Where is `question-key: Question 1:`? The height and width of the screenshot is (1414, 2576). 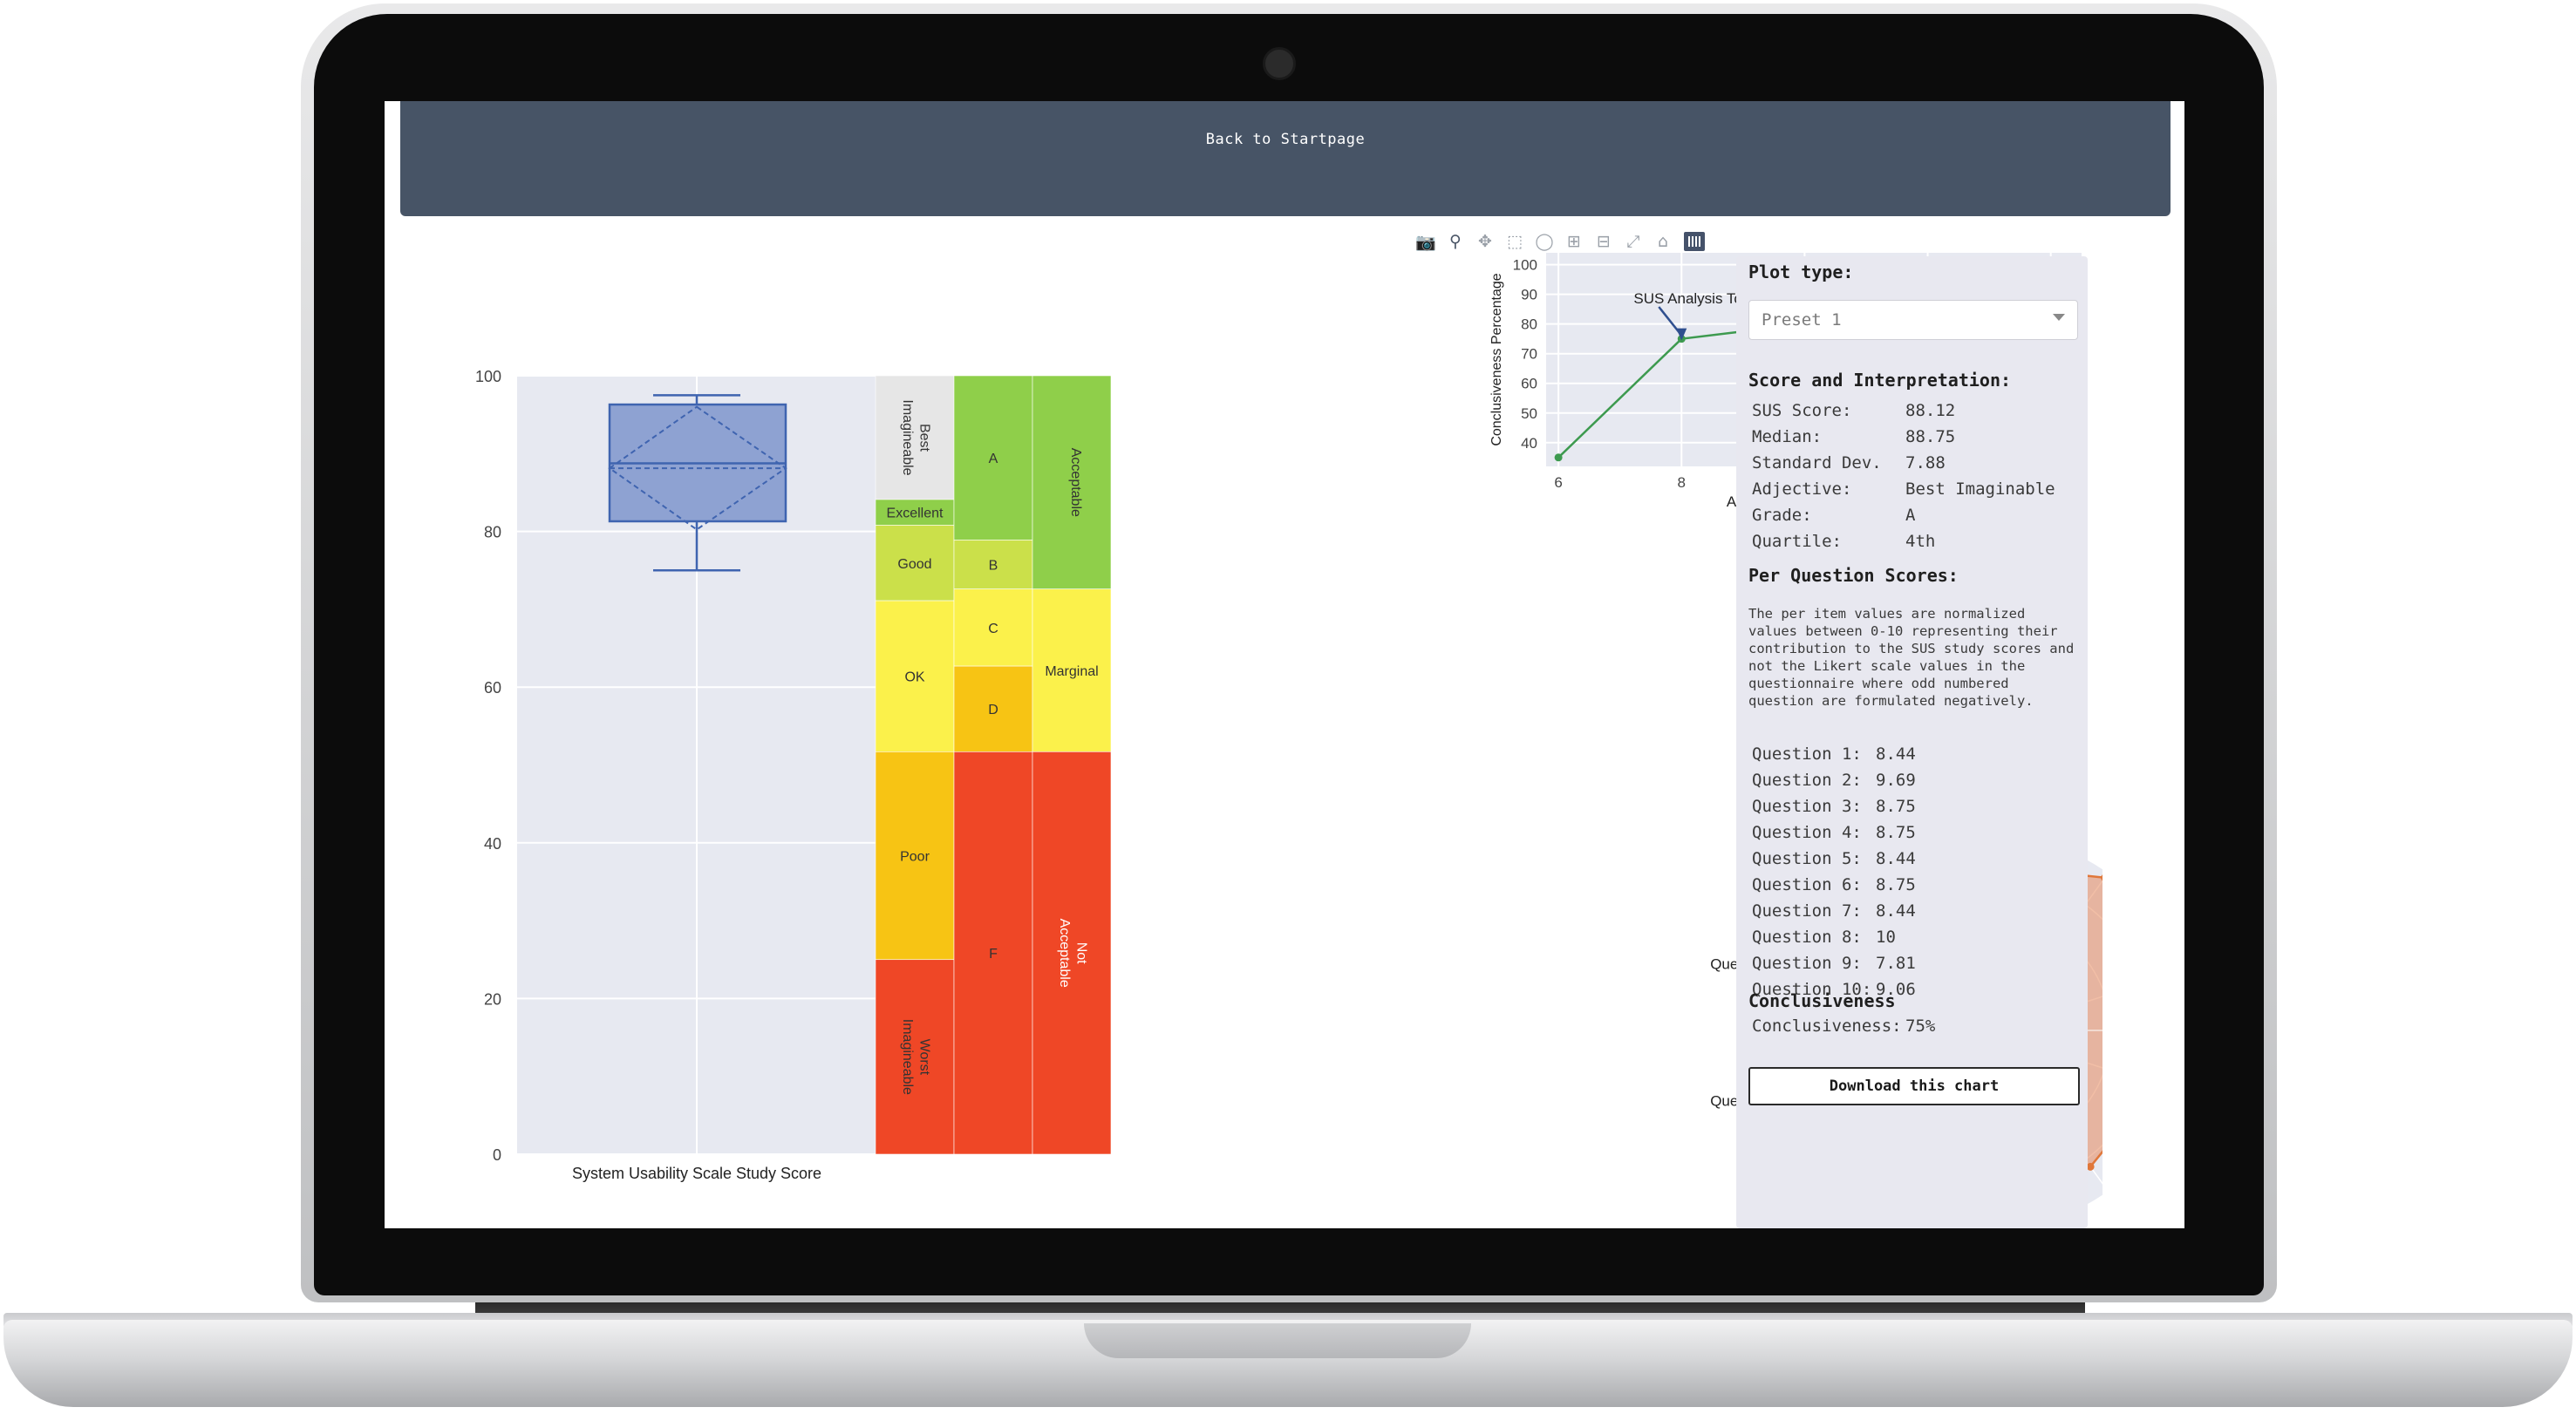 question-key: Question 1: is located at coordinates (1807, 754).